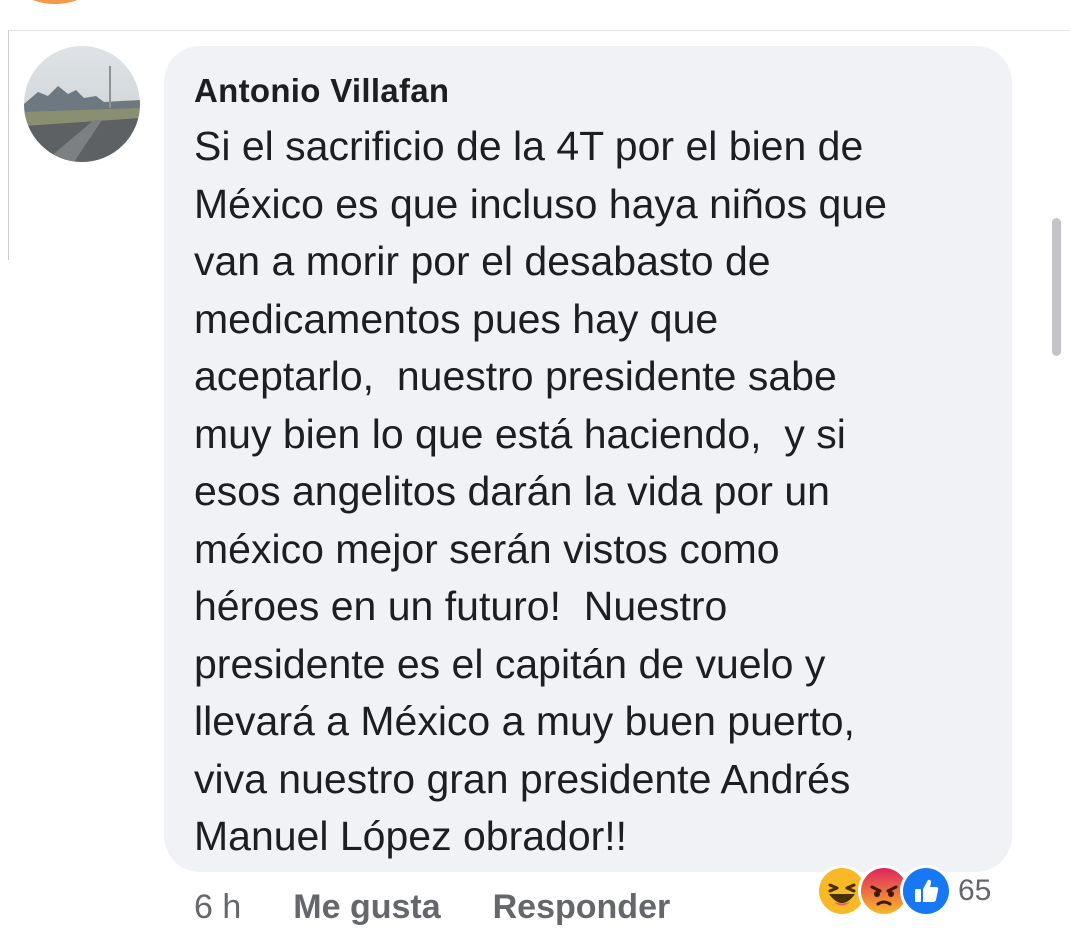 The width and height of the screenshot is (1070, 939). I want to click on like-reaction-icon, so click(926, 891).